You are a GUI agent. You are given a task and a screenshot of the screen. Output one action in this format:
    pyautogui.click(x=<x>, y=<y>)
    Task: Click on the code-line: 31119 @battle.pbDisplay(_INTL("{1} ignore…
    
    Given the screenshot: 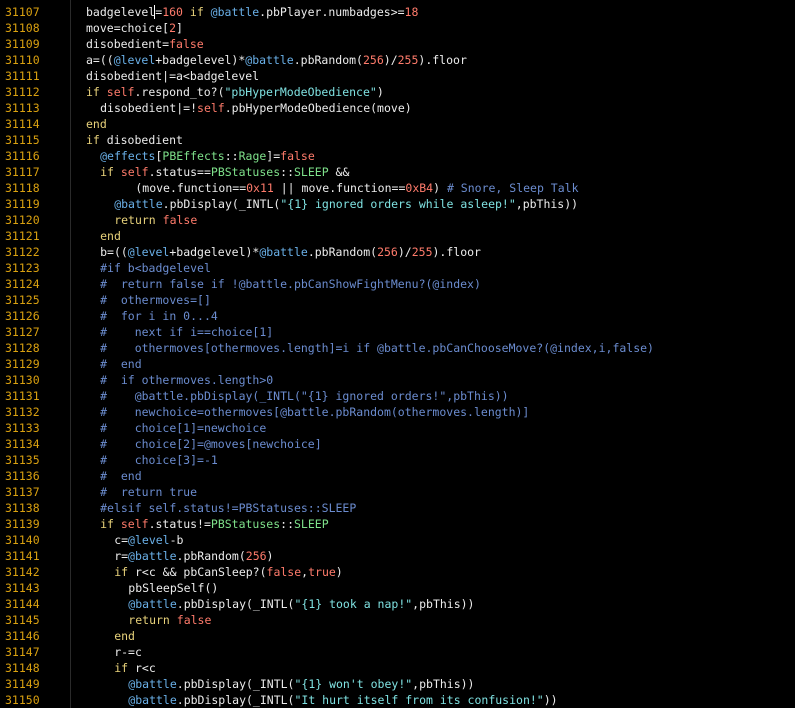 What is the action you would take?
    pyautogui.click(x=397, y=204)
    